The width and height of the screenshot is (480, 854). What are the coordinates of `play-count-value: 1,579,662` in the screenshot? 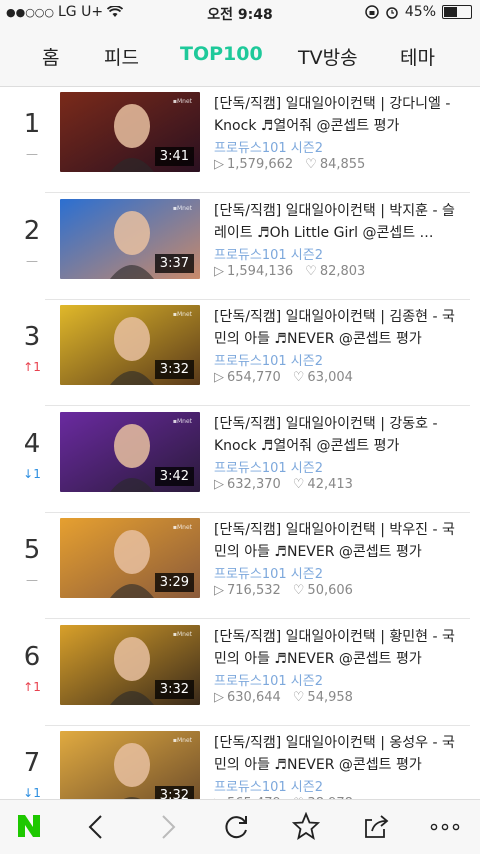 It's located at (260, 164).